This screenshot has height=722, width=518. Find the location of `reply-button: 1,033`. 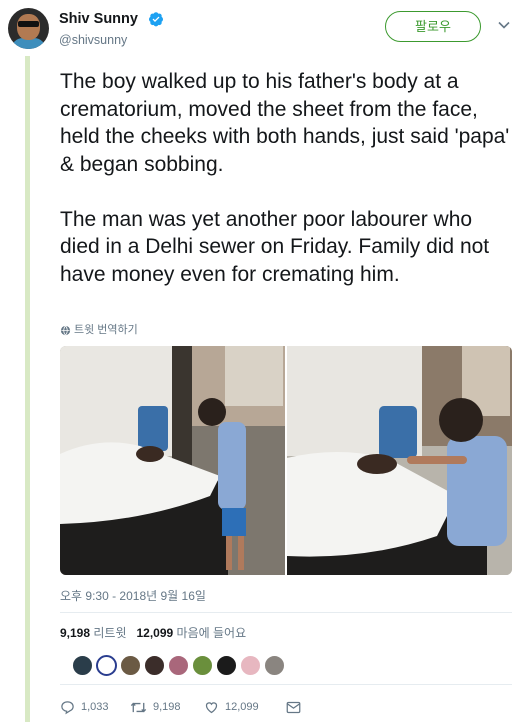

reply-button: 1,033 is located at coordinates (95, 707).